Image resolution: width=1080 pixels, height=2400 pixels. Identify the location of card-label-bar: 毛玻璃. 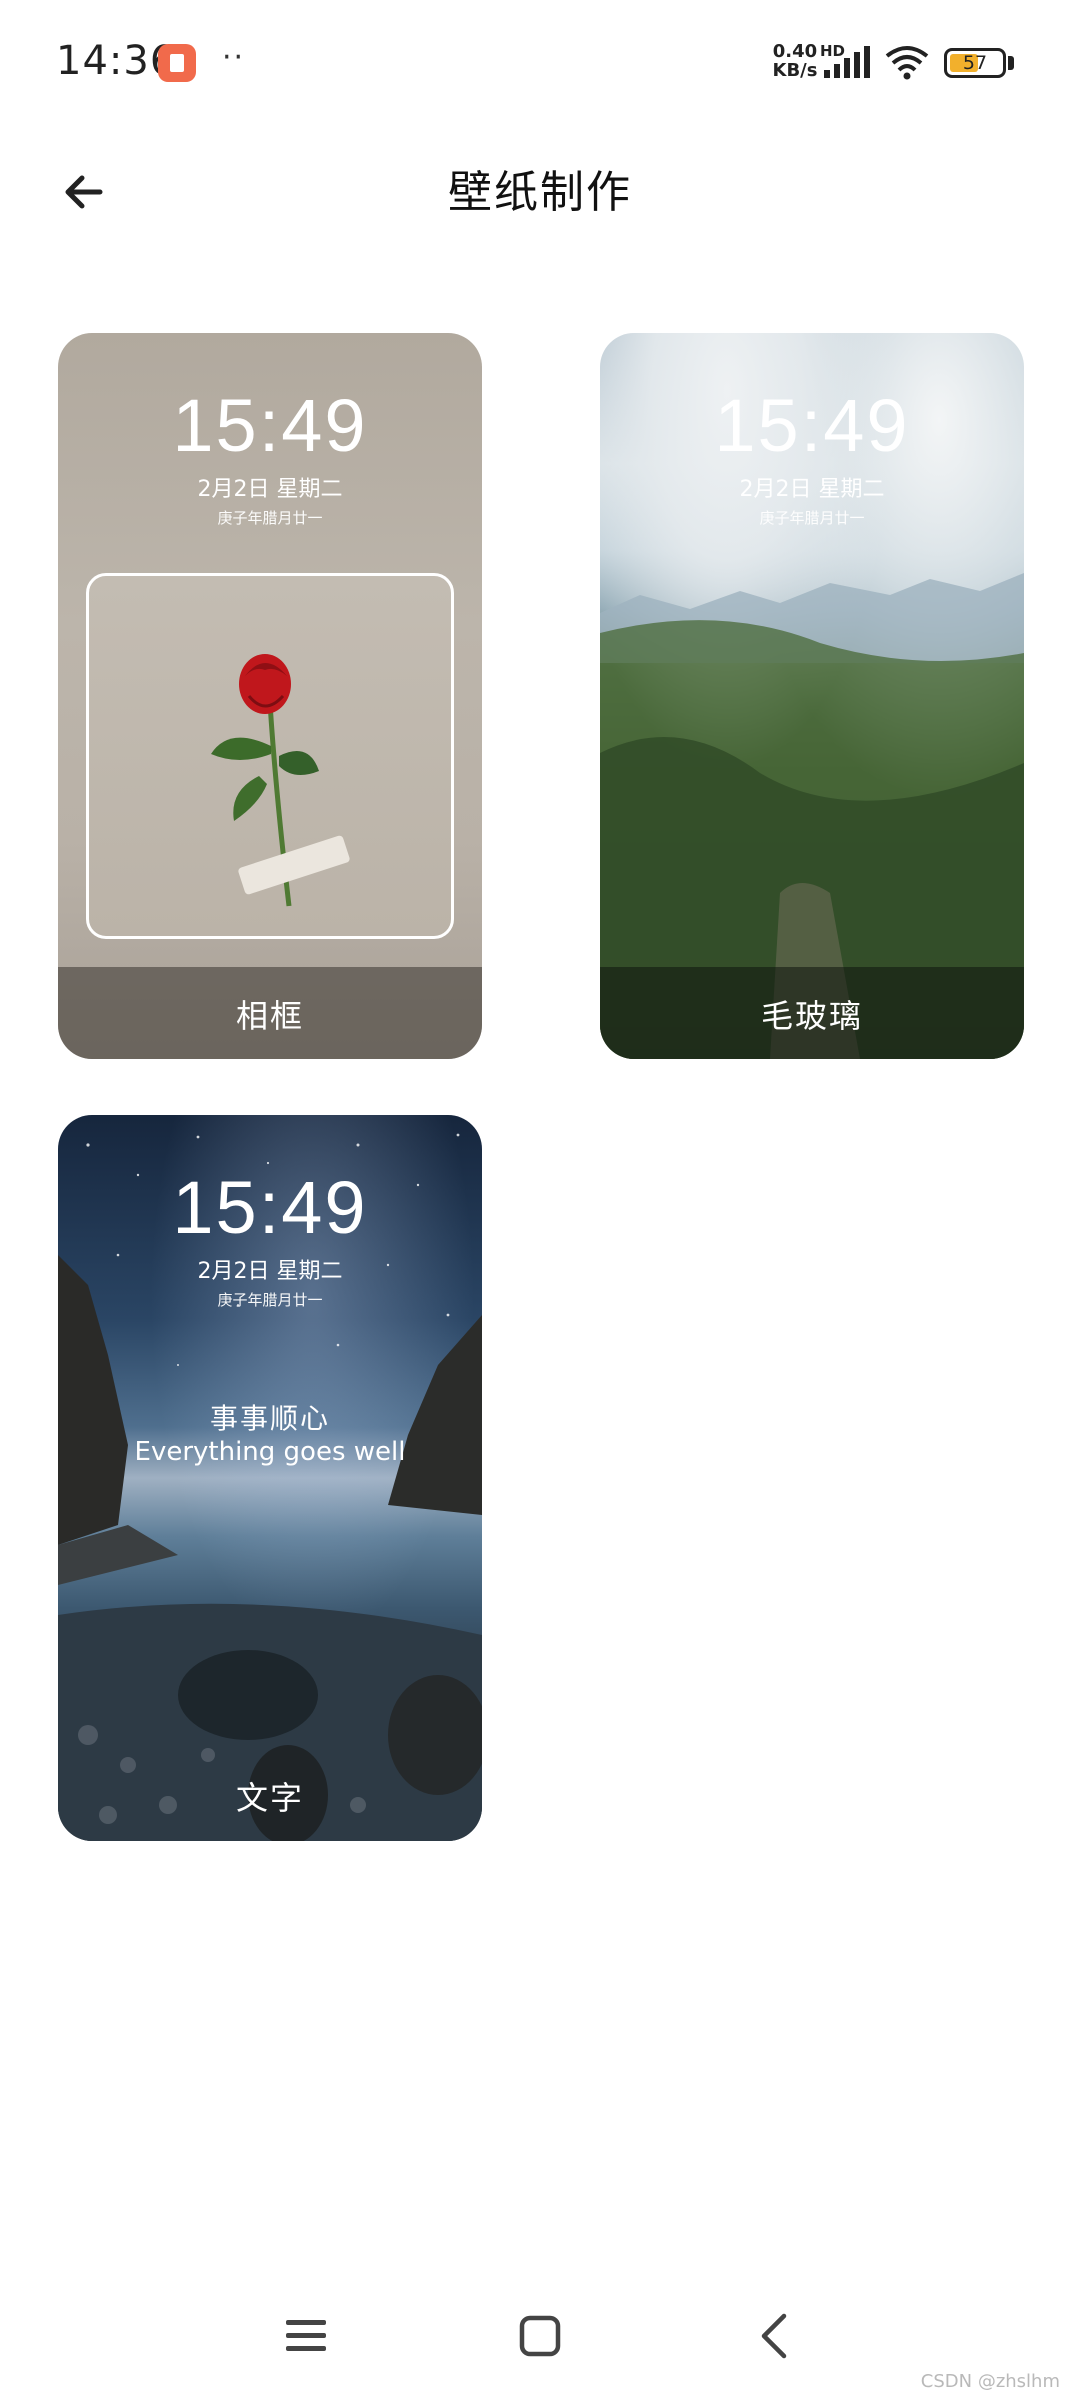
(812, 1013).